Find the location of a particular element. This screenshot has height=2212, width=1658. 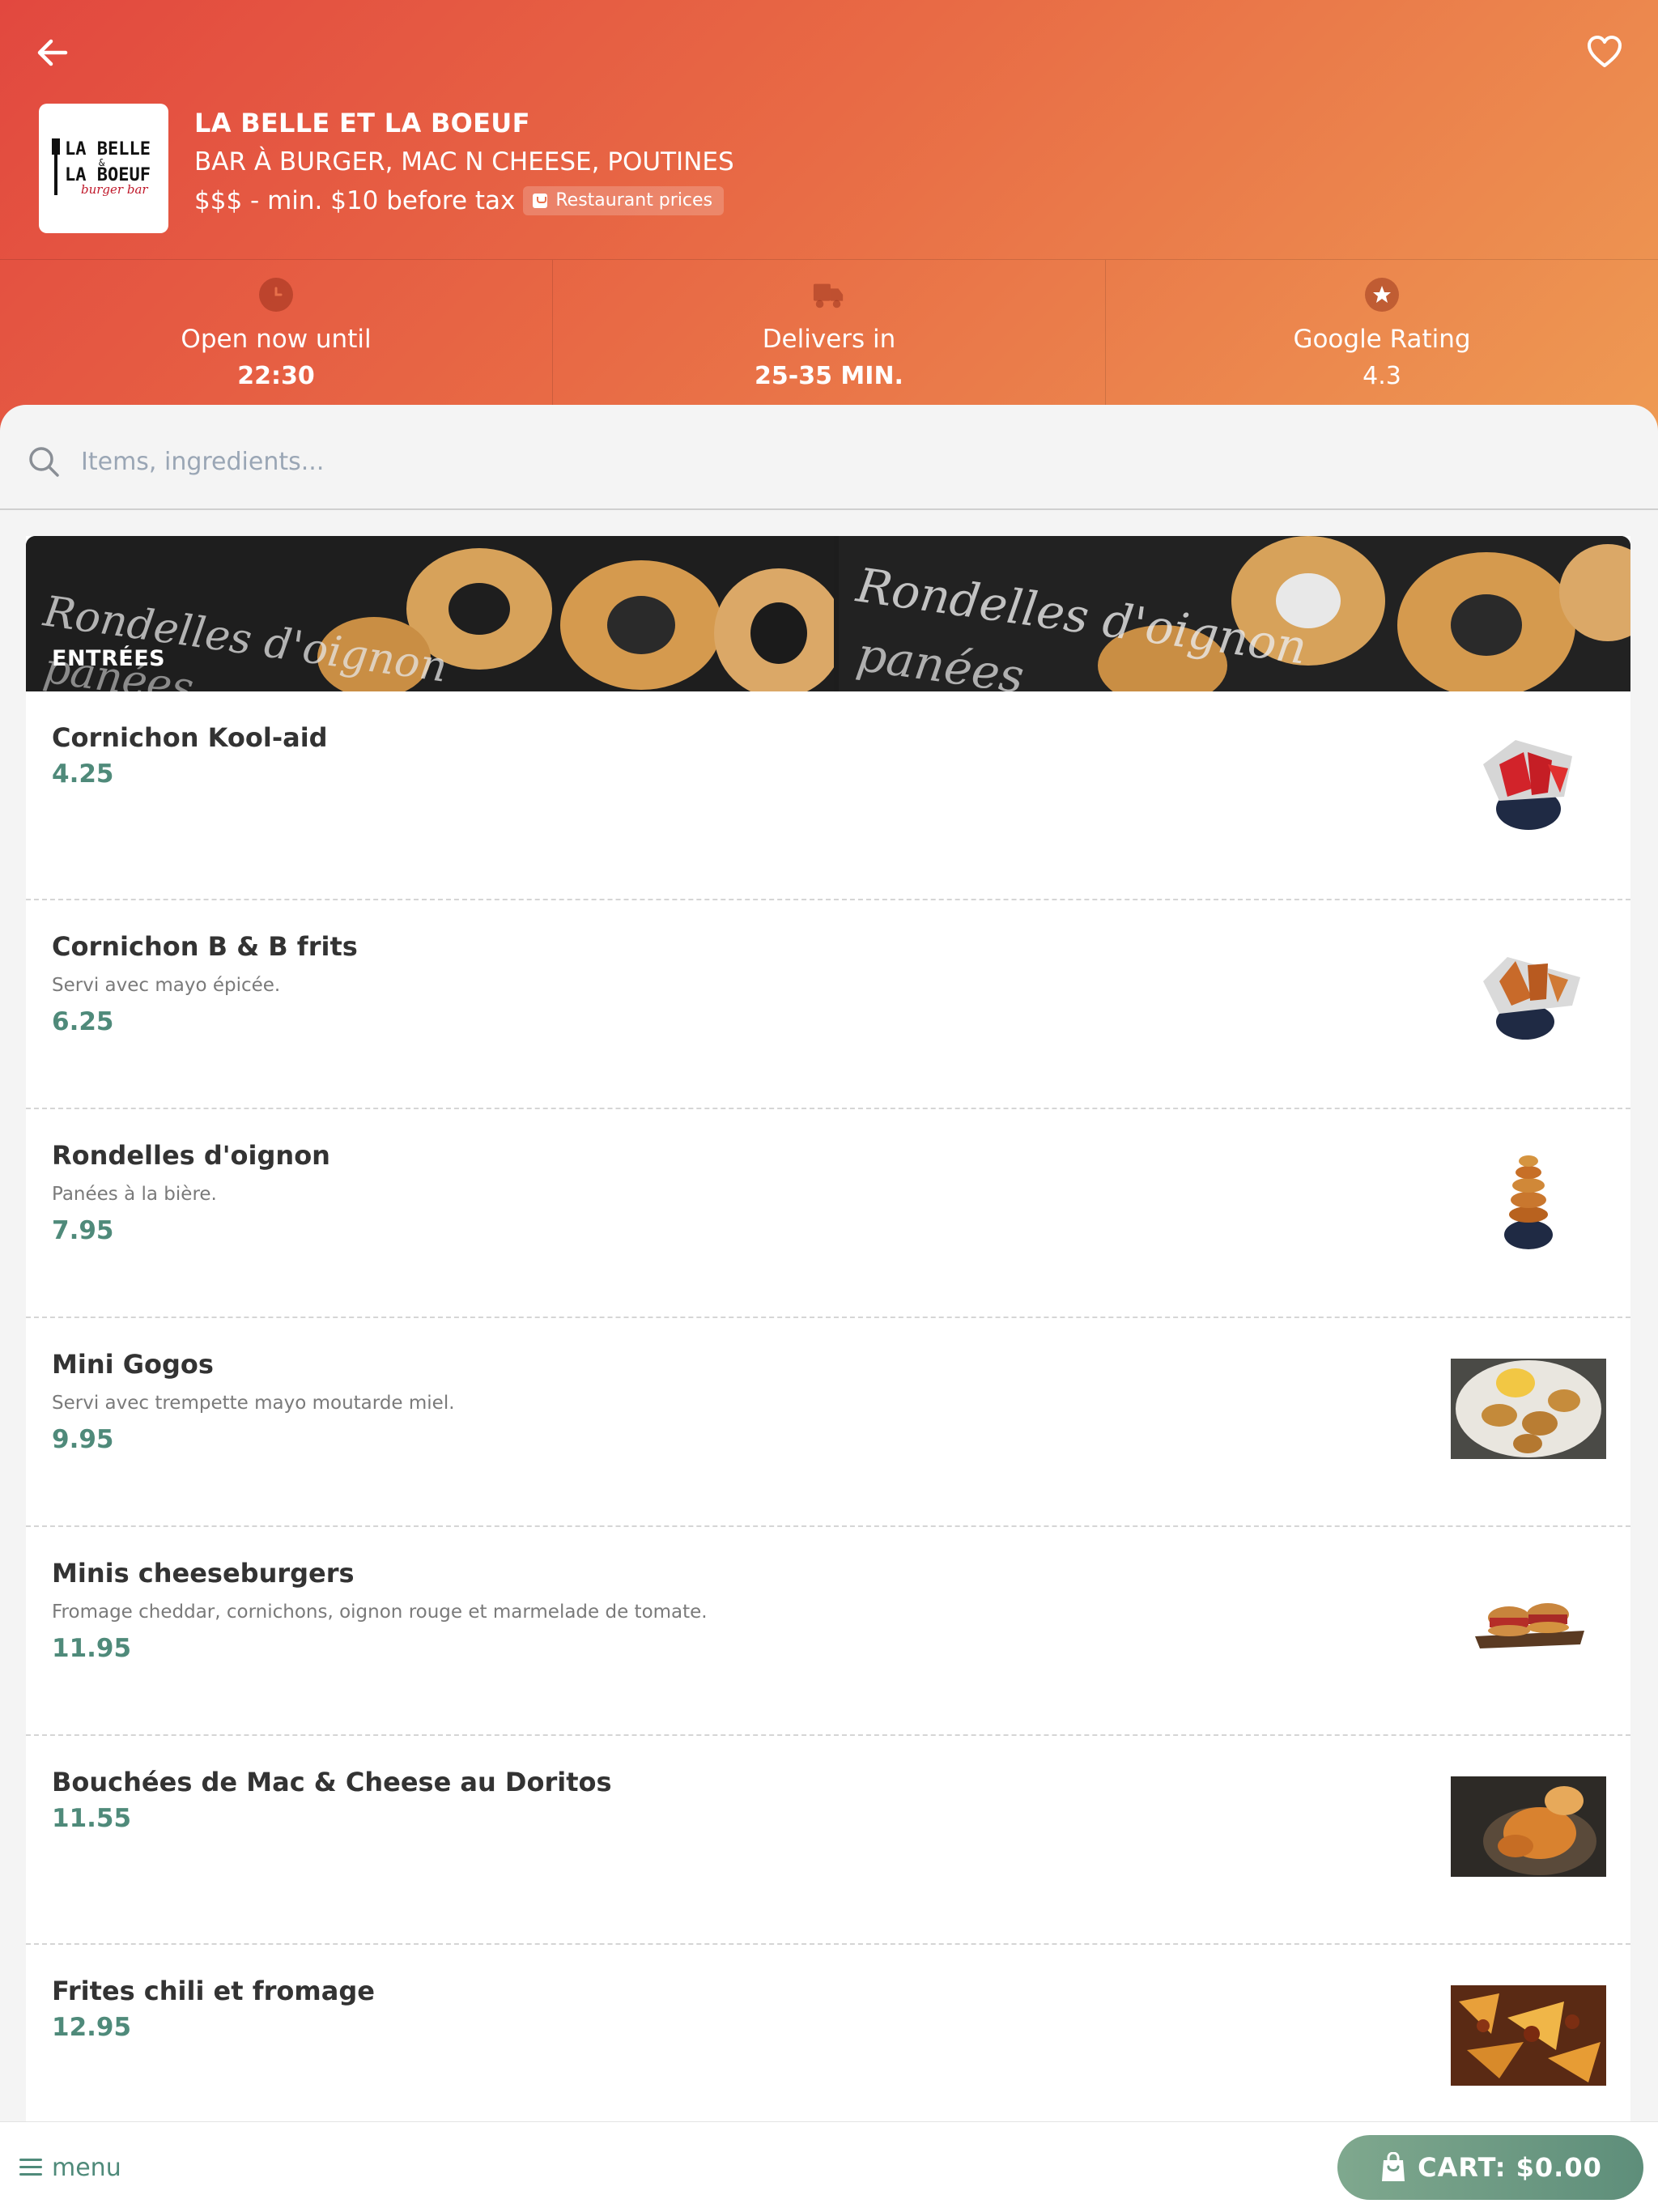

stat-label: Google Rating is located at coordinates (1382, 339).